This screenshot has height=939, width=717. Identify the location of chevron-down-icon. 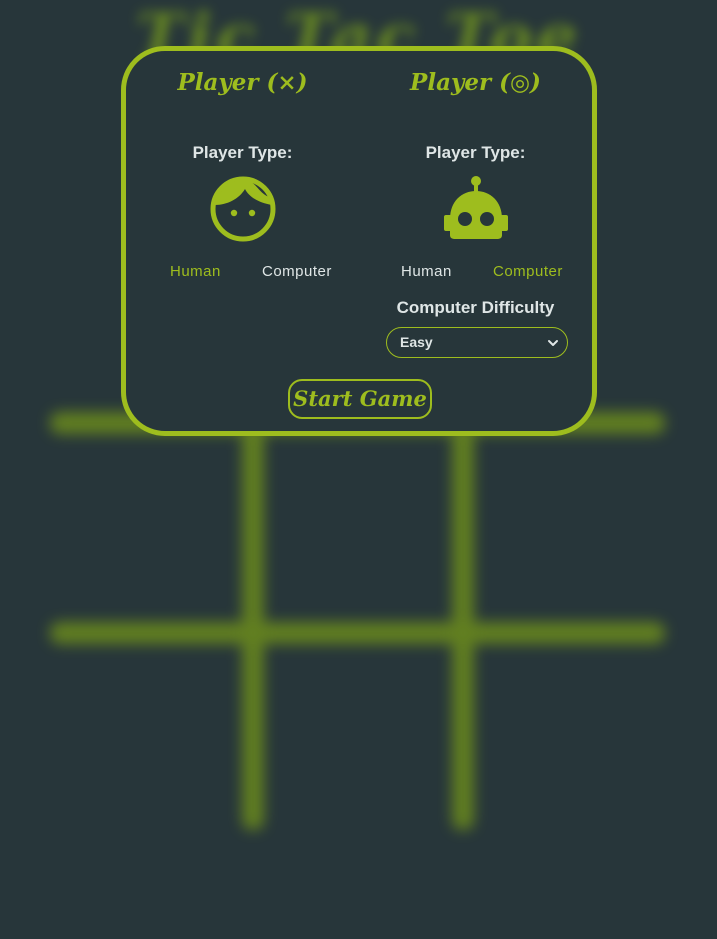
(553, 343).